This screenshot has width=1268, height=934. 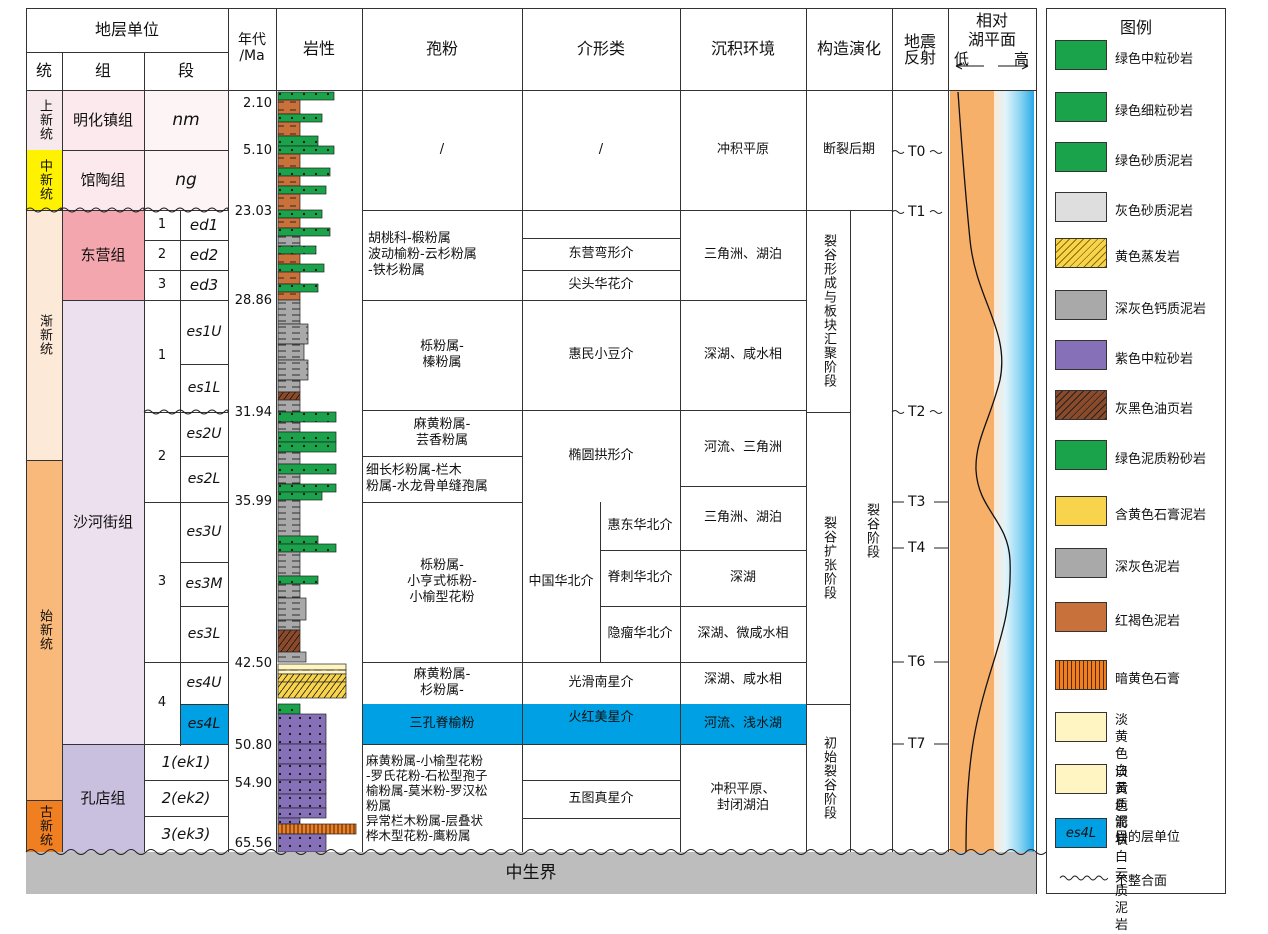 I want to click on tectonics-rift-convergence: 裂谷形成与板块汇聚阶段, so click(x=828, y=311).